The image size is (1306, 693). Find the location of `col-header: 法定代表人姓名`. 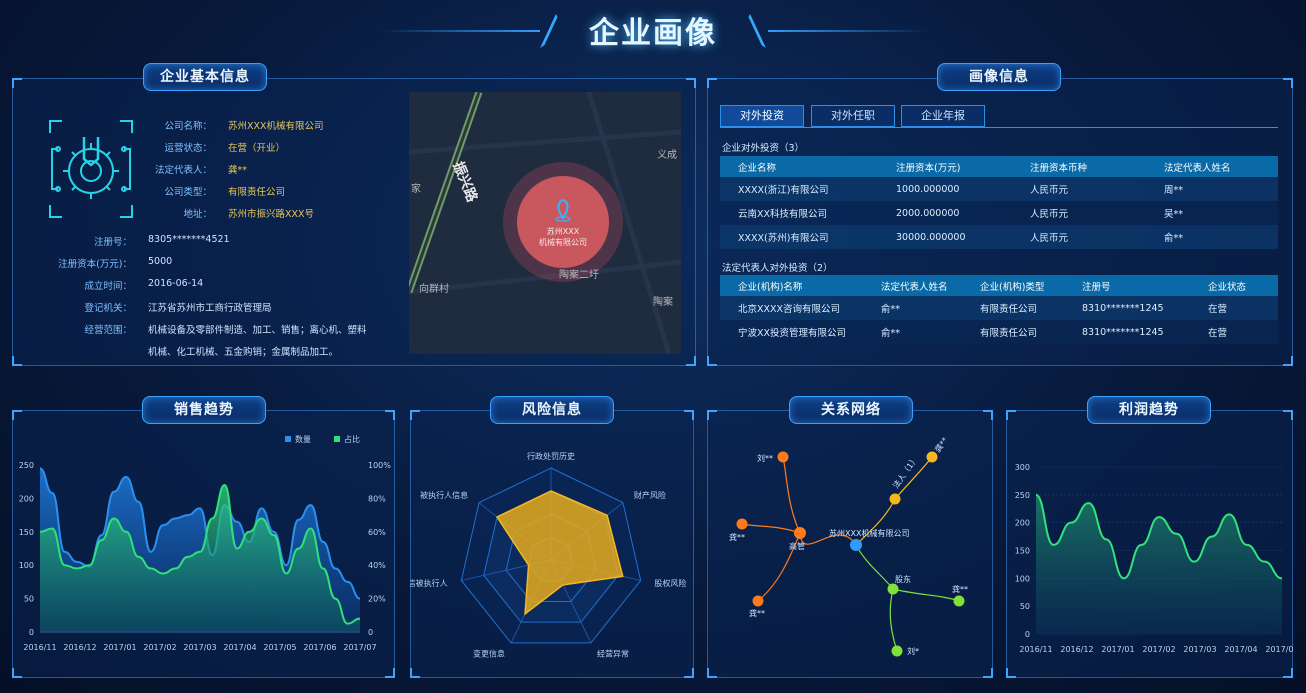

col-header: 法定代表人姓名 is located at coordinates (1212, 166).